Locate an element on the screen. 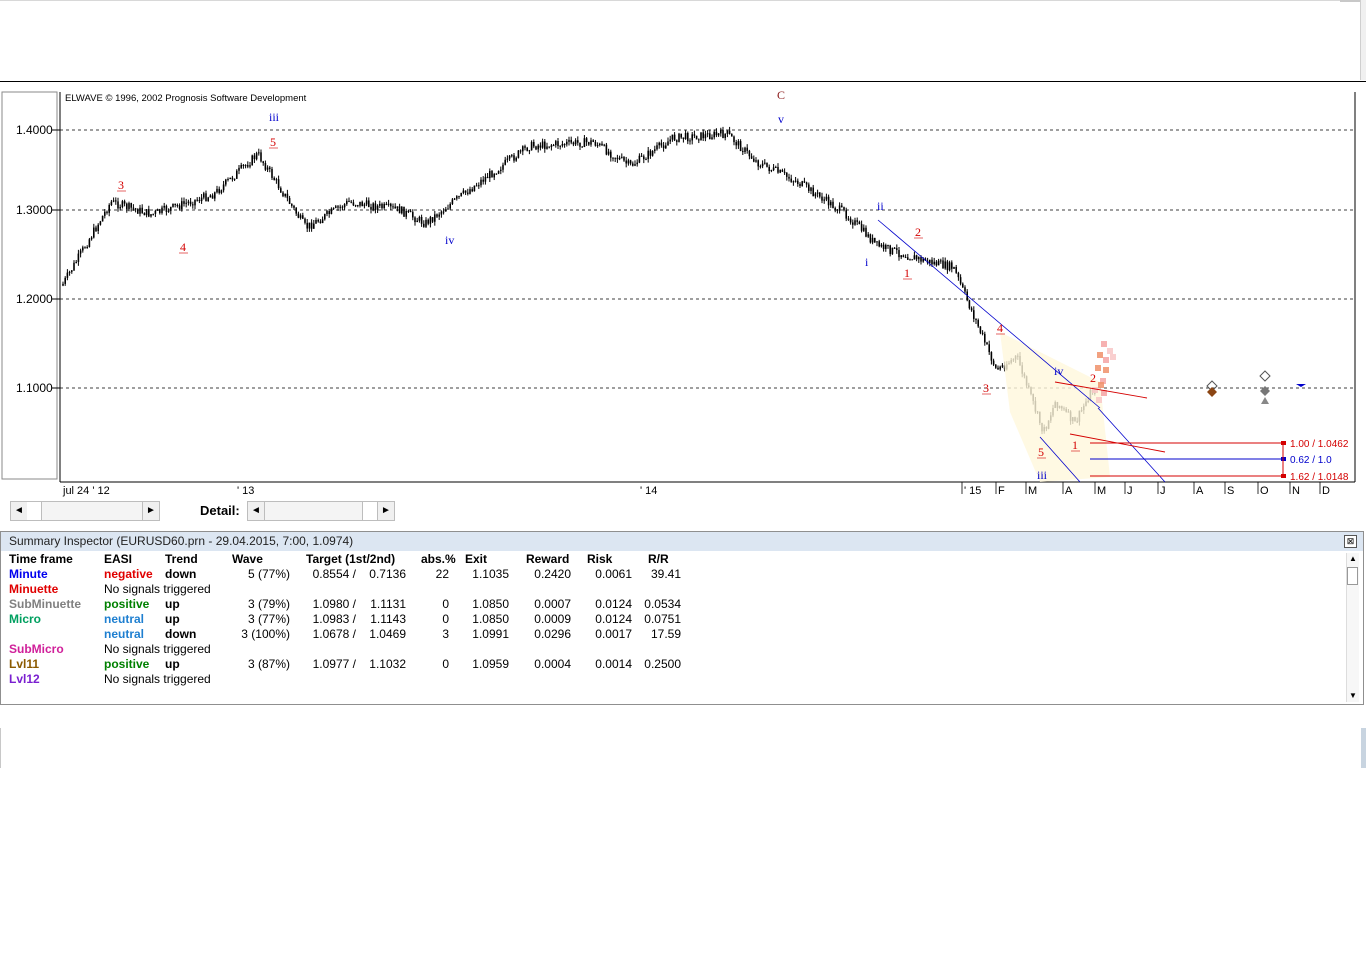 The height and width of the screenshot is (978, 1366). chart-horizontal-scrollbar: ◄ ► is located at coordinates (85, 511).